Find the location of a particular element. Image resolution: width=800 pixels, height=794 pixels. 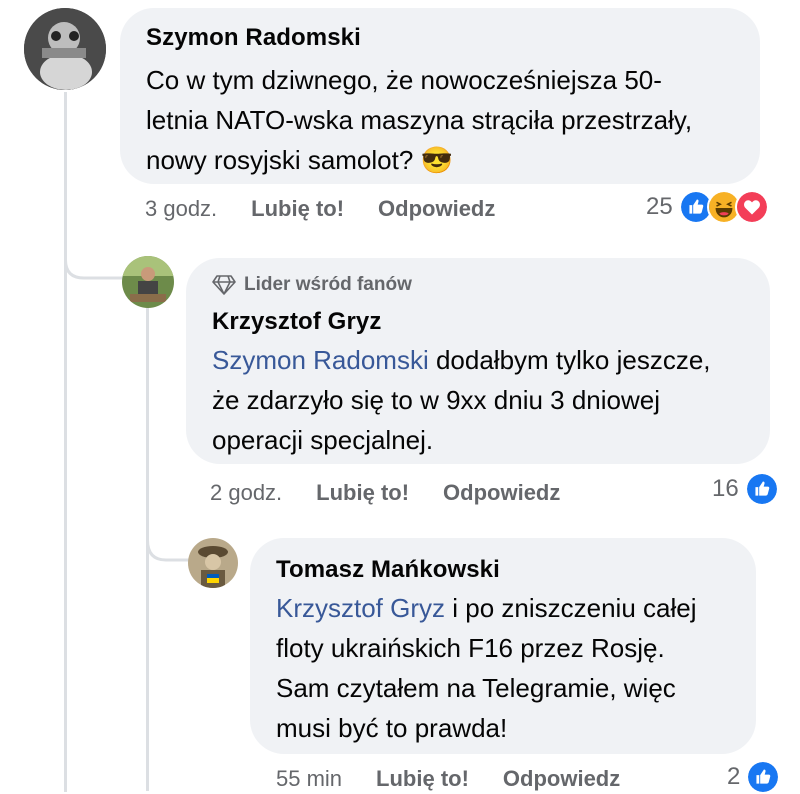

comment-text-line: że zdarzyło się to w 9xx dniu 3 dniowej is located at coordinates (436, 400).